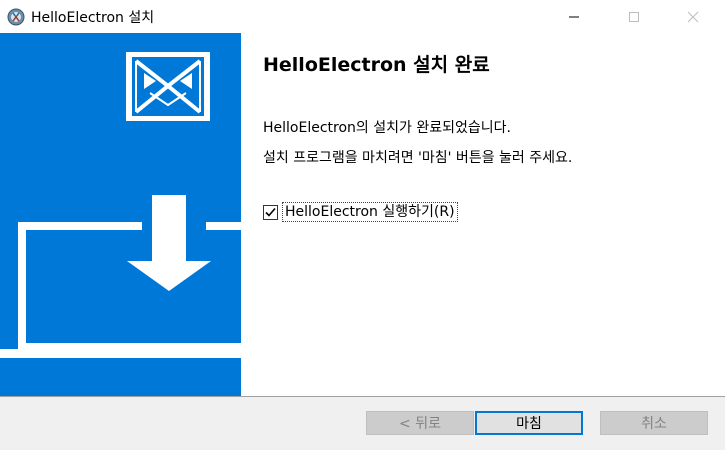 This screenshot has width=725, height=450. I want to click on window-title: HelloElectron 설치, so click(93, 18).